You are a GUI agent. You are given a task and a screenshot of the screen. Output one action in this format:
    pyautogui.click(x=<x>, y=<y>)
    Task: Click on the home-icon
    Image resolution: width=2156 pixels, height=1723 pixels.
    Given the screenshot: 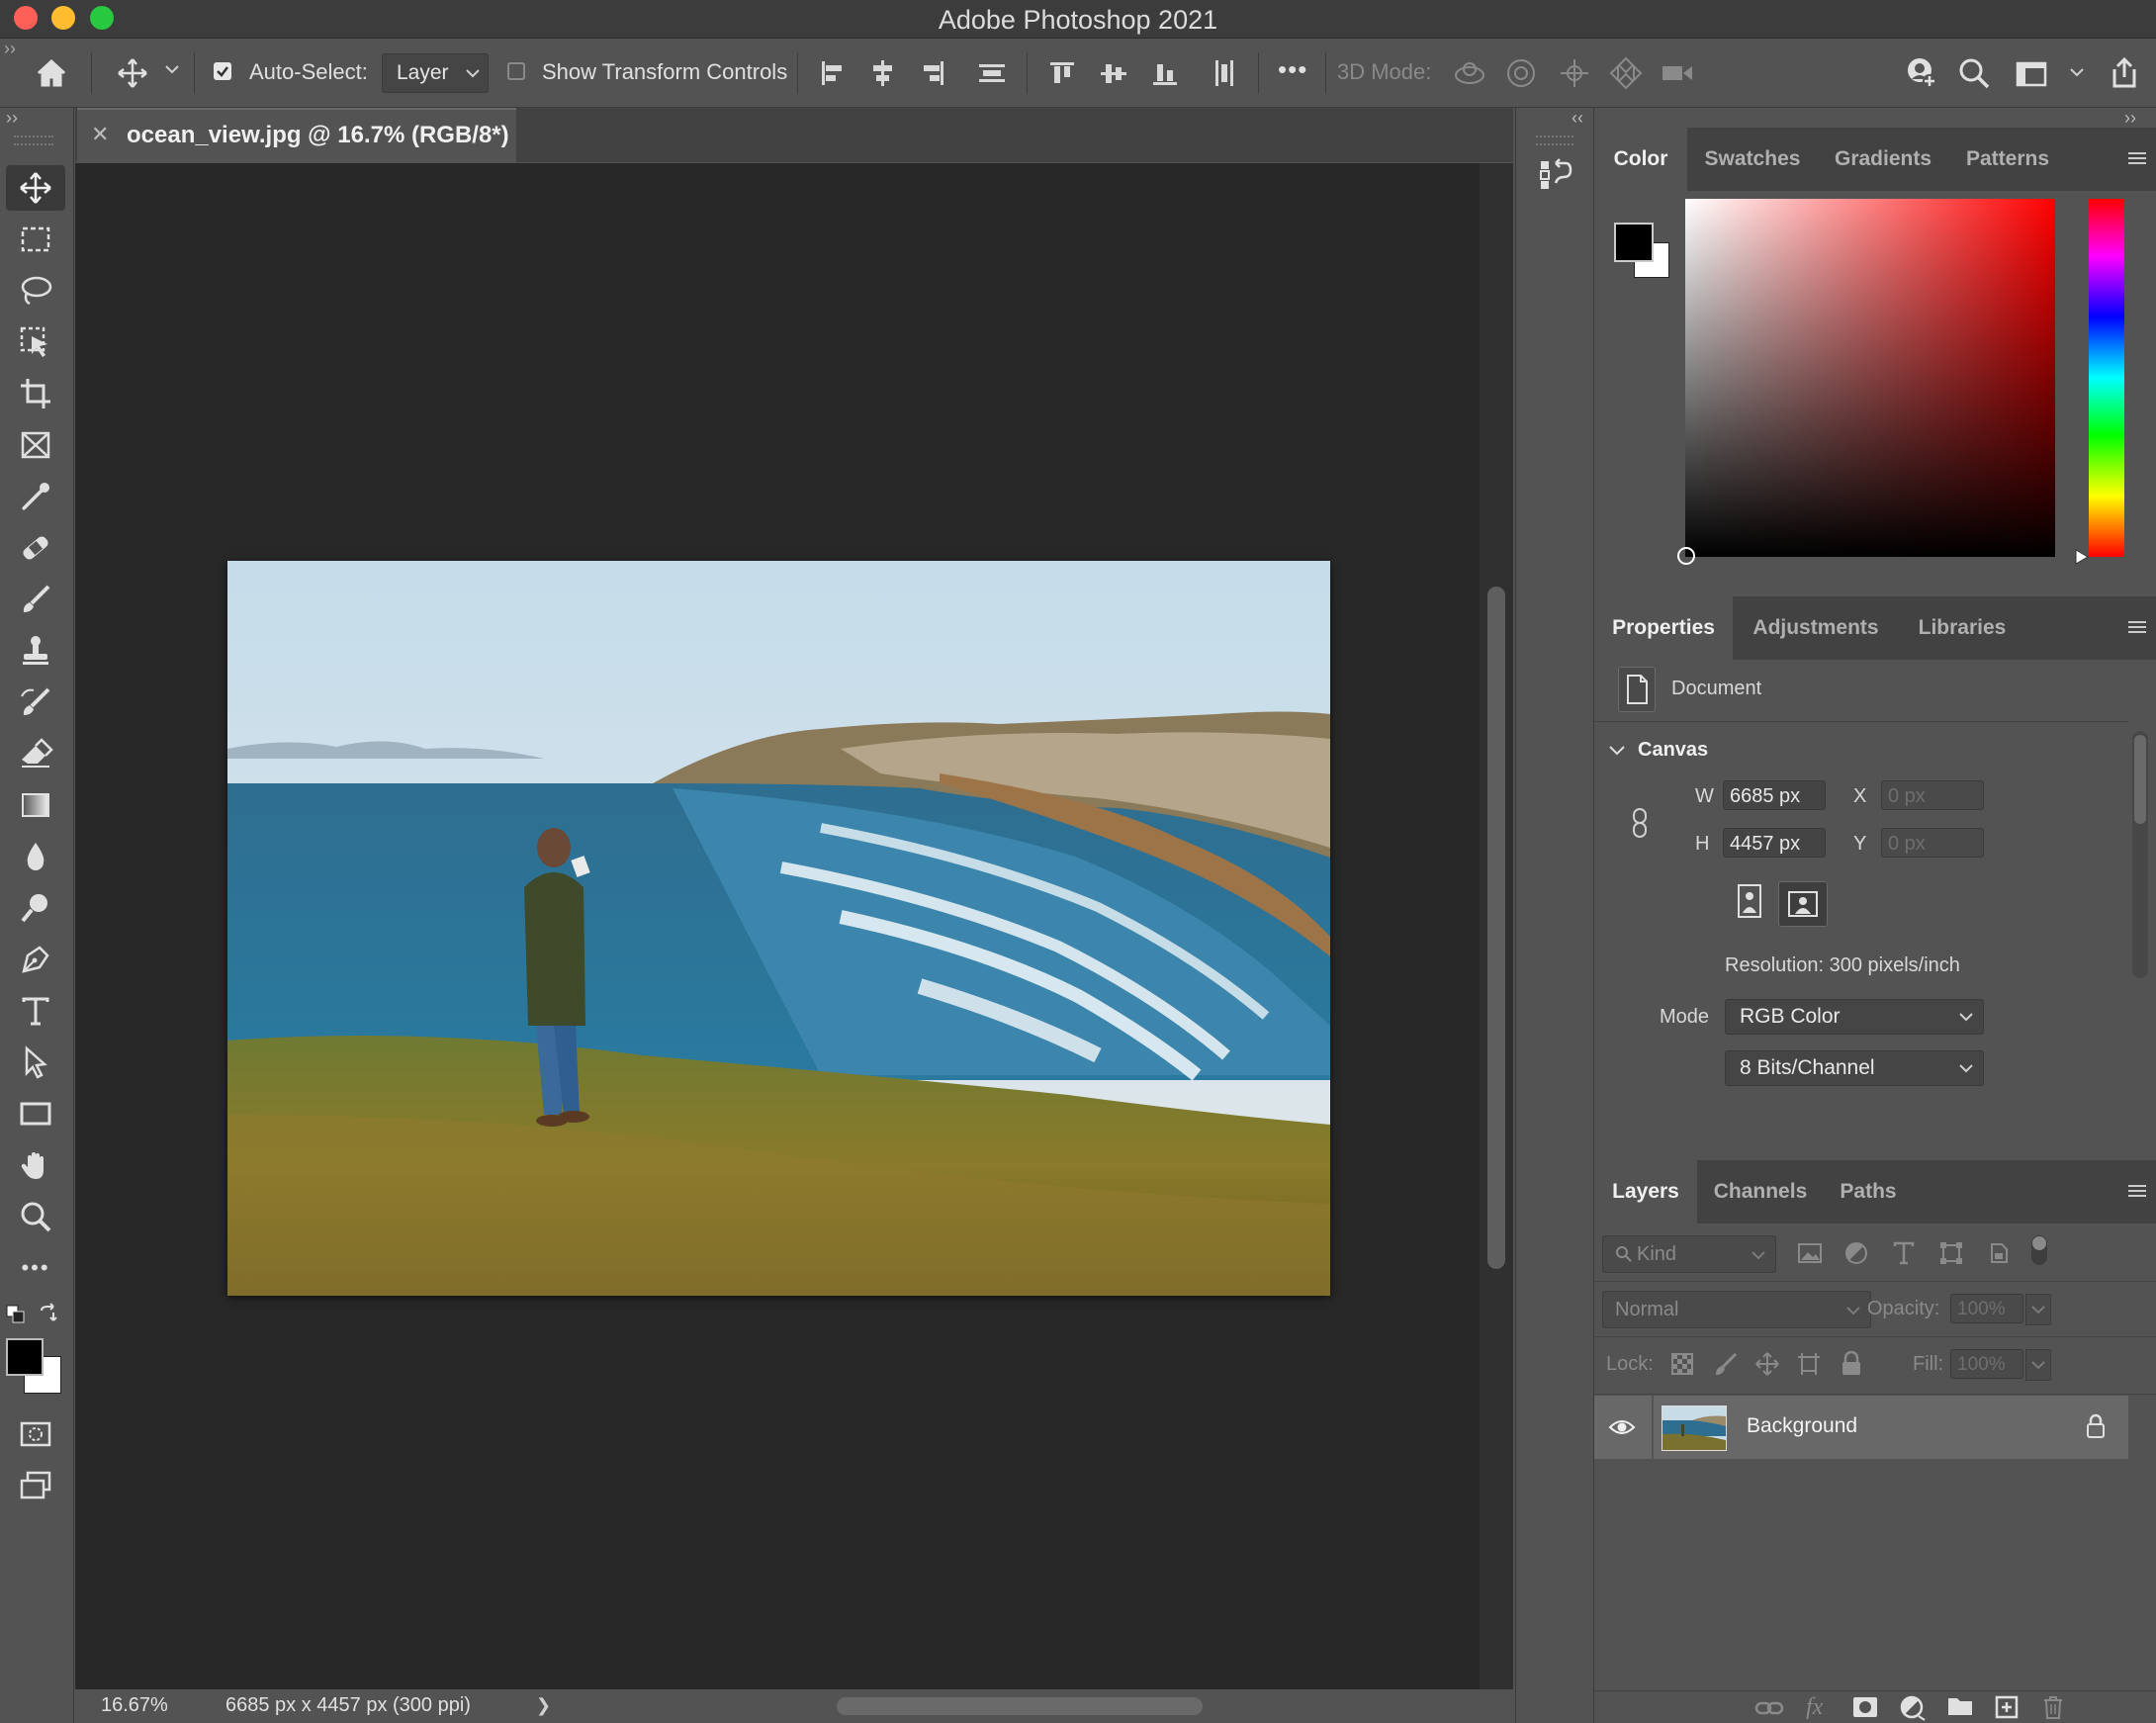 What is the action you would take?
    pyautogui.click(x=51, y=73)
    